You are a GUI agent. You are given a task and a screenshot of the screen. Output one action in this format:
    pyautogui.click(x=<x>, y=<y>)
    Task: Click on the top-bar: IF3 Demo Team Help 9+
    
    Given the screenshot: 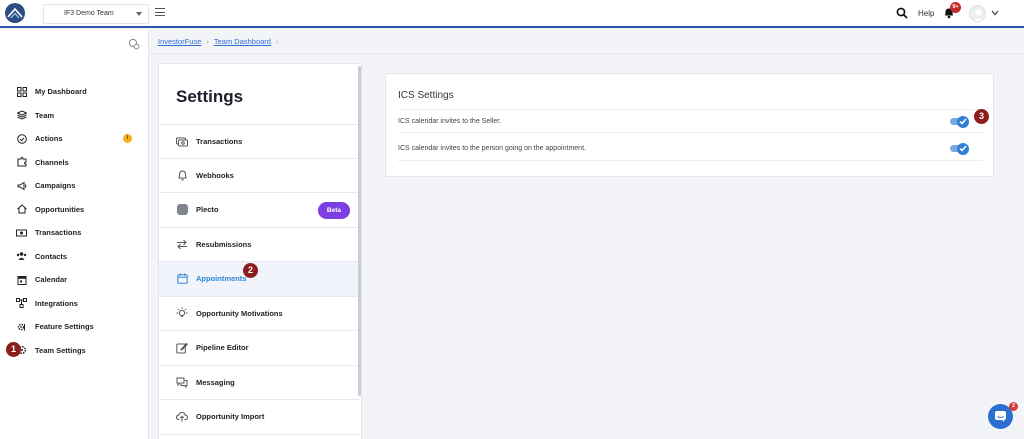 What is the action you would take?
    pyautogui.click(x=512, y=14)
    